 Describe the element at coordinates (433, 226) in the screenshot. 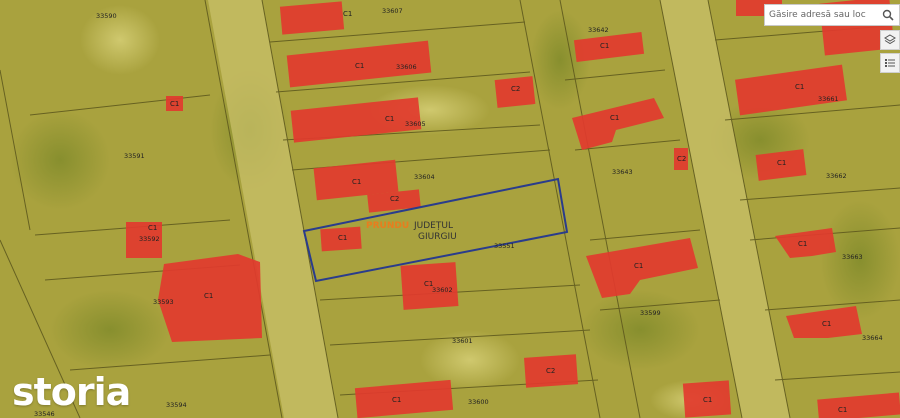

I see `county-label-line1: JUDEȚUL` at that location.